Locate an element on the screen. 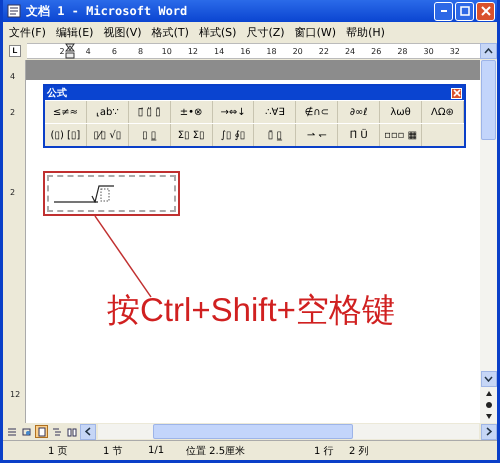  menu-item: 格式(T) is located at coordinates (170, 32).